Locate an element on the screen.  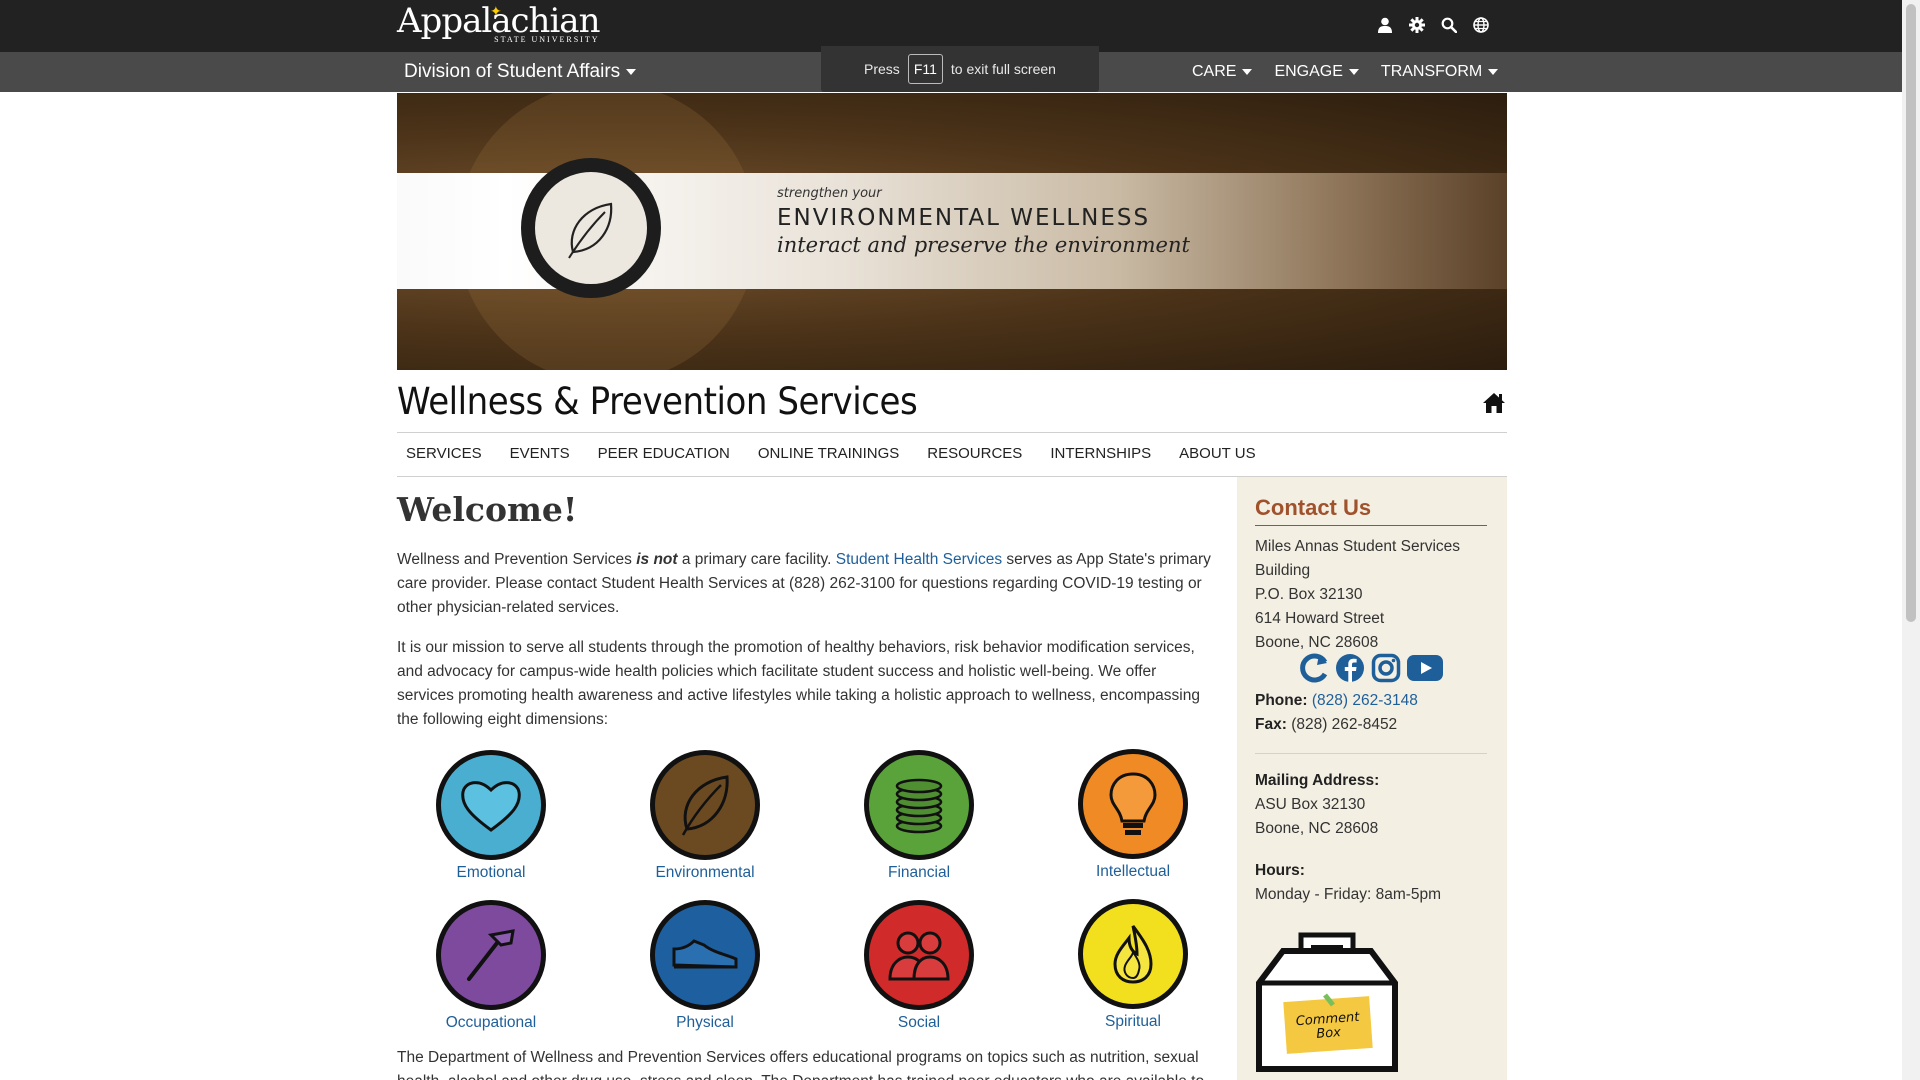
flame-icon is located at coordinates (1133, 954).